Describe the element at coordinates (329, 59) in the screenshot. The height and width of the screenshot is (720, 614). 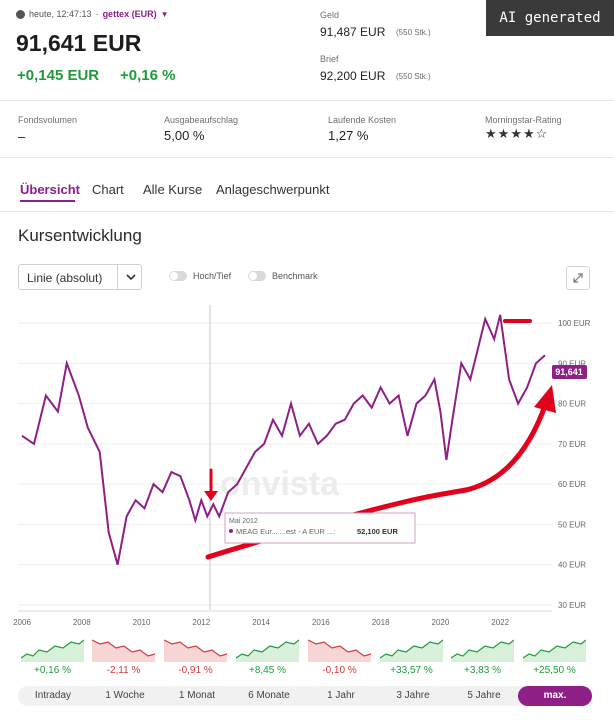
I see `ask-label: Brief` at that location.